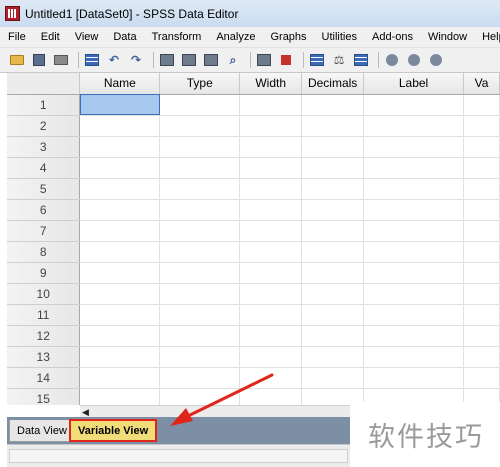 Image resolution: width=500 pixels, height=467 pixels. What do you see at coordinates (215, 411) in the screenshot?
I see `horizontal-scrollbar: ◀` at bounding box center [215, 411].